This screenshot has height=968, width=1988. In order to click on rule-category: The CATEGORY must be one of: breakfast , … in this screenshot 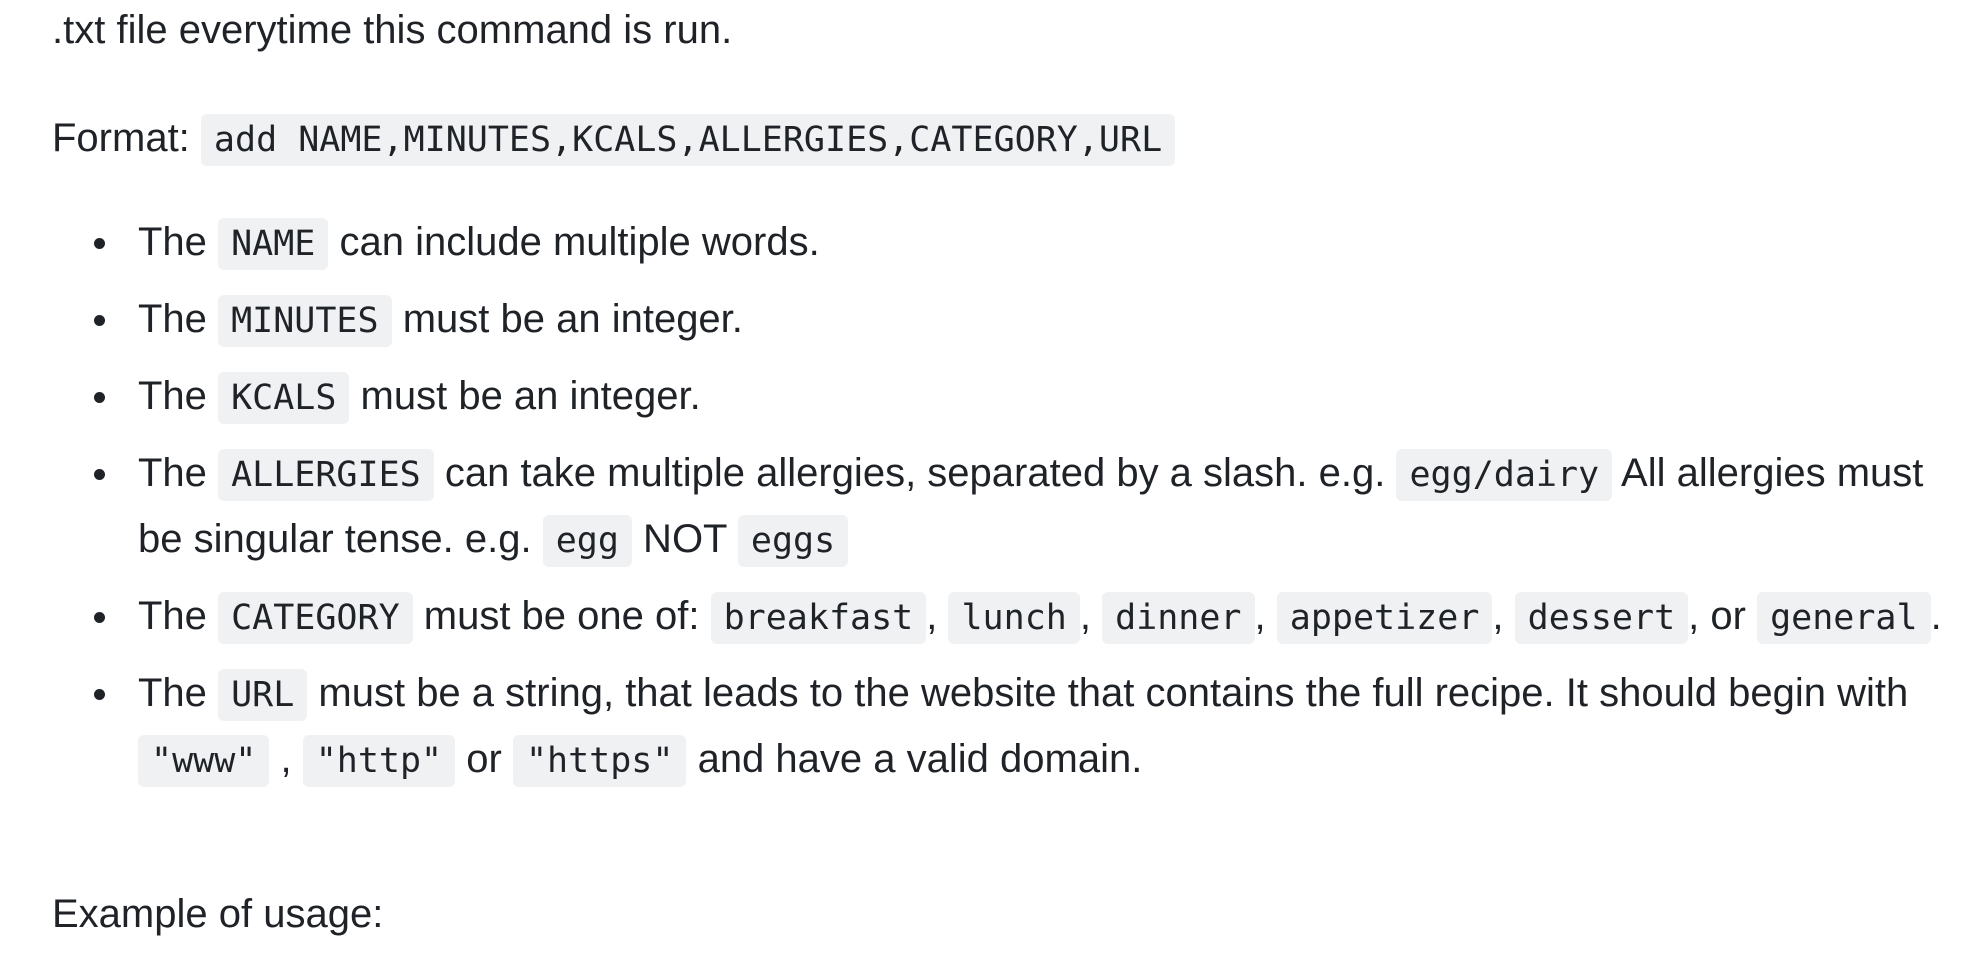, I will do `click(1031, 617)`.